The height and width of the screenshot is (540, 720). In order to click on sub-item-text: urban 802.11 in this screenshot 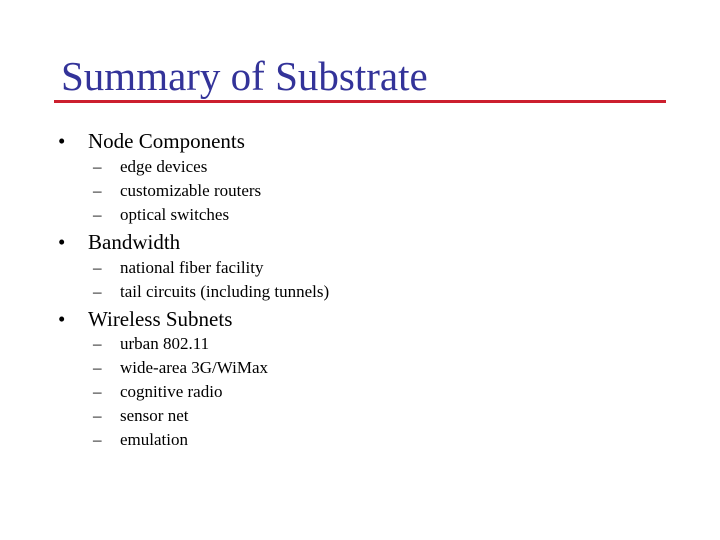, I will do `click(165, 343)`.